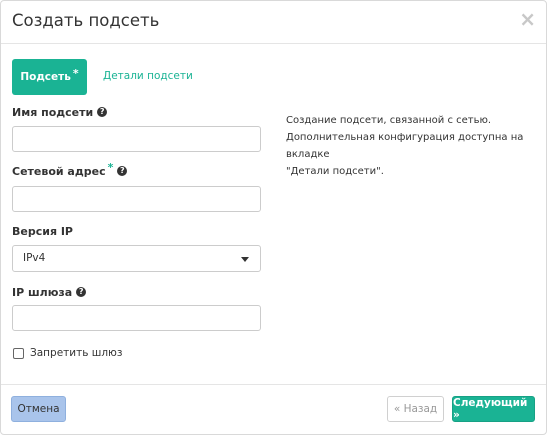 This screenshot has width=547, height=435. What do you see at coordinates (389, 120) in the screenshot?
I see `help-text-line: Создание подсети, связанной с сетью.` at bounding box center [389, 120].